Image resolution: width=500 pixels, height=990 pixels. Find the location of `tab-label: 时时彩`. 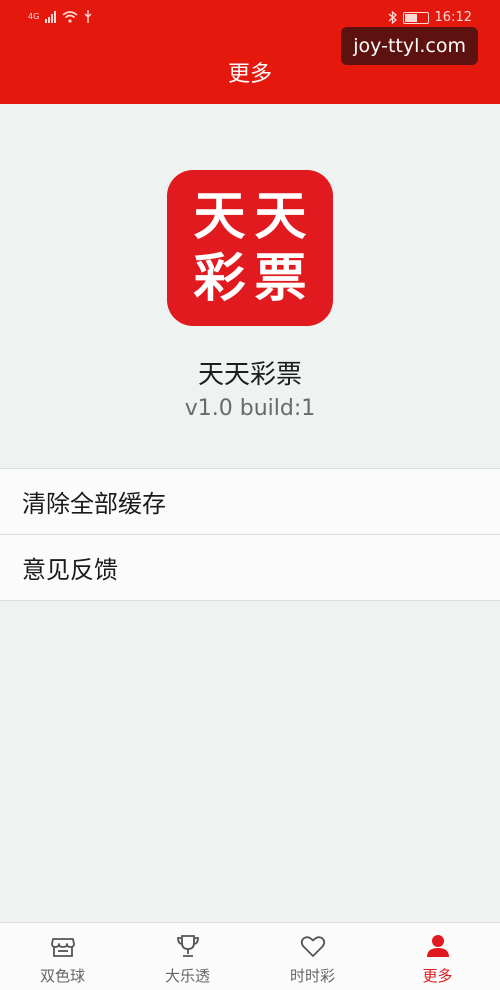

tab-label: 时时彩 is located at coordinates (312, 976).